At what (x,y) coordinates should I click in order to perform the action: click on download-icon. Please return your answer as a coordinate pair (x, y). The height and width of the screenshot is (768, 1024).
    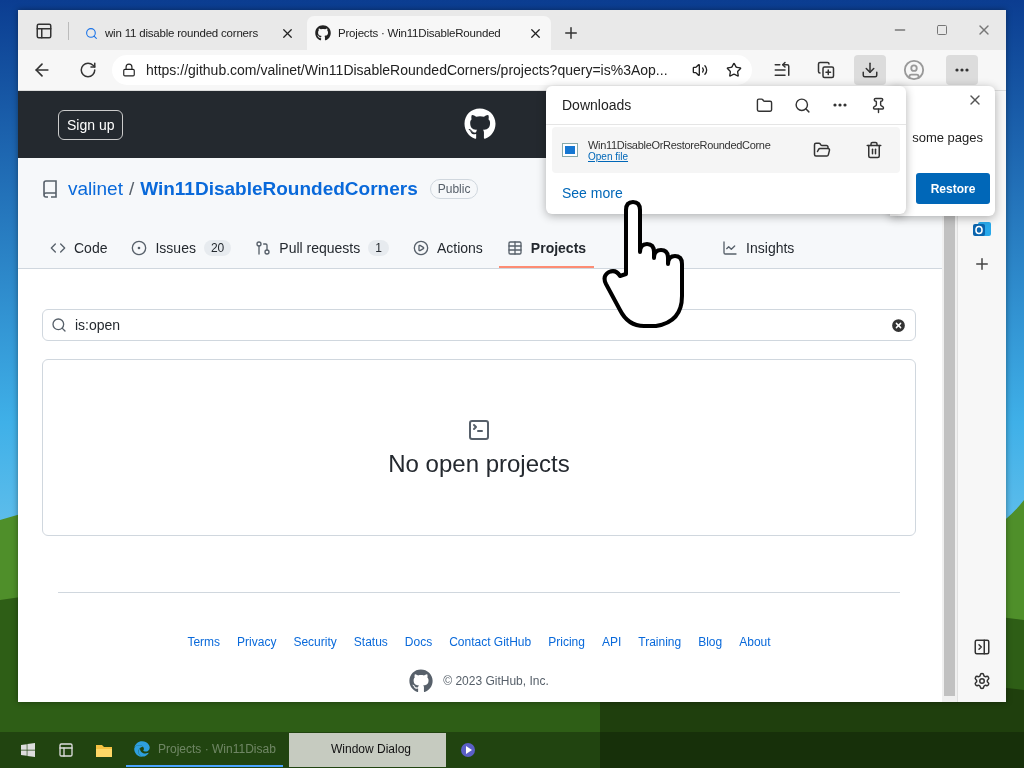
    Looking at the image, I should click on (870, 70).